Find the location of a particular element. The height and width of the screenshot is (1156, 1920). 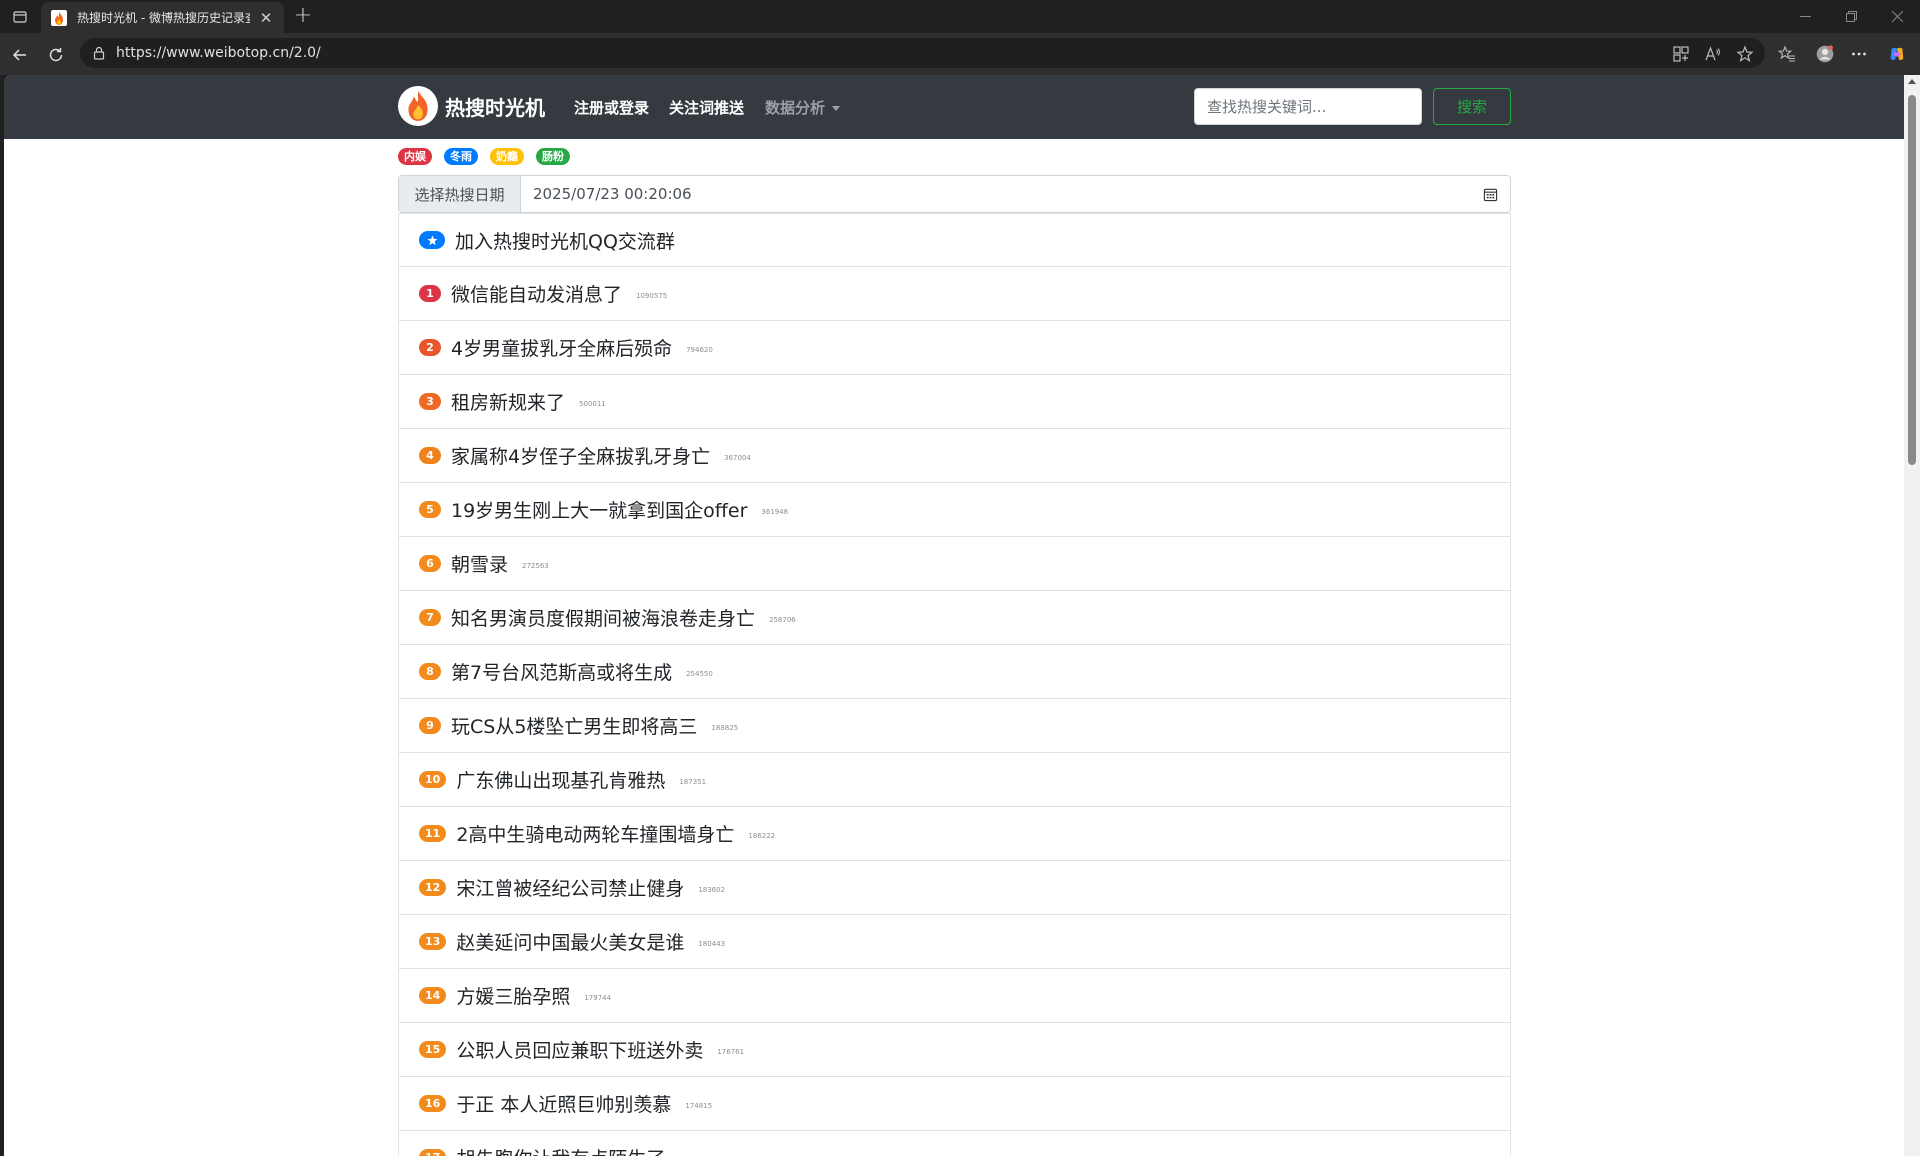

flame-logo-icon is located at coordinates (418, 106).